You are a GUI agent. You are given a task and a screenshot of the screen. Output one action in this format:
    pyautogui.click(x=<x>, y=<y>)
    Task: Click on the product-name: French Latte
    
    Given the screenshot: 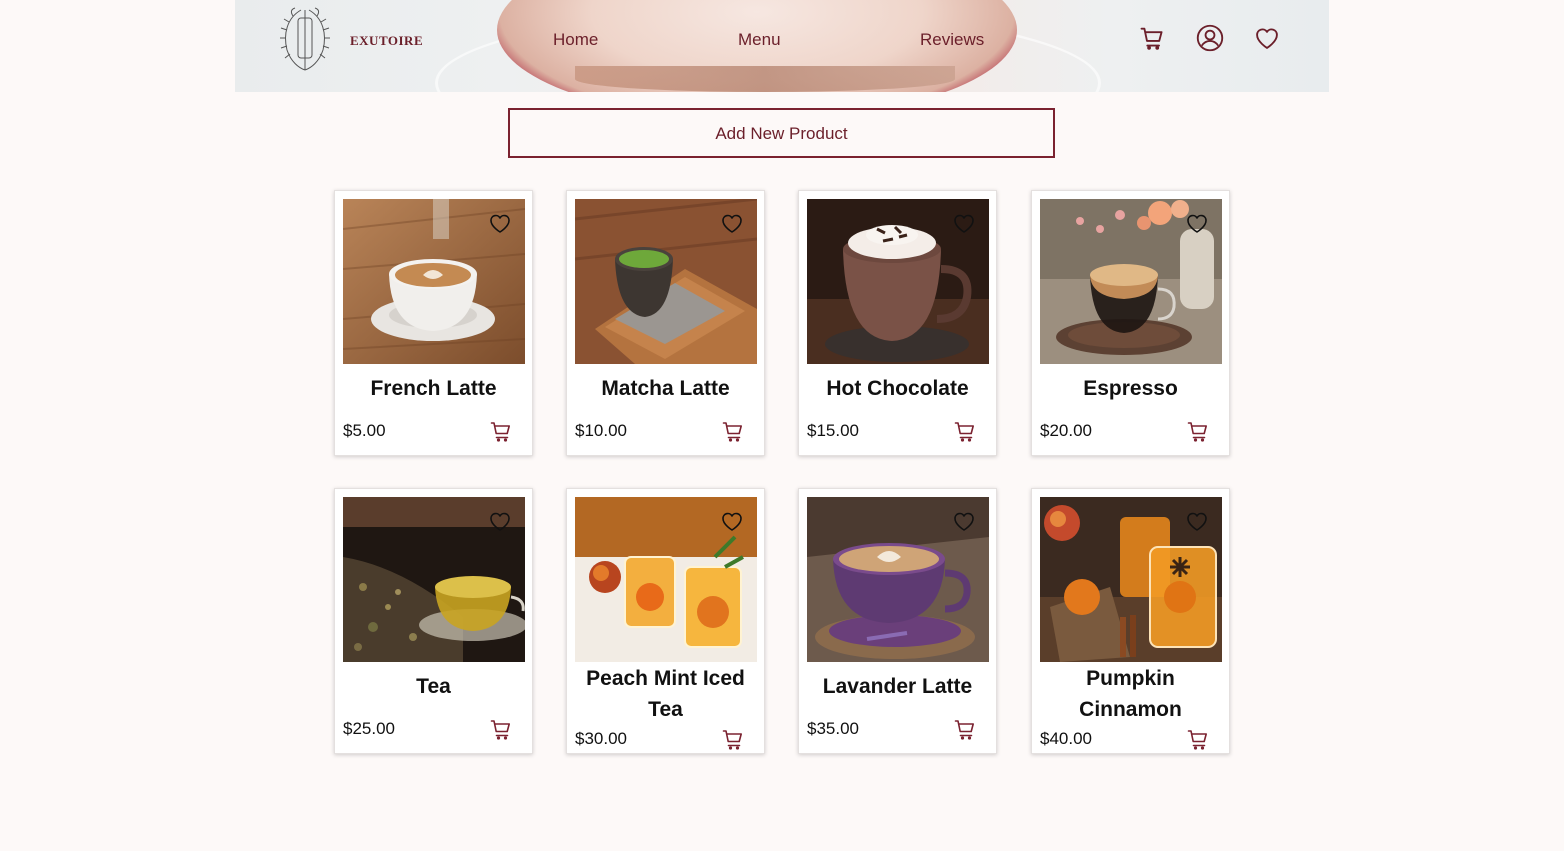 What is the action you would take?
    pyautogui.click(x=433, y=388)
    